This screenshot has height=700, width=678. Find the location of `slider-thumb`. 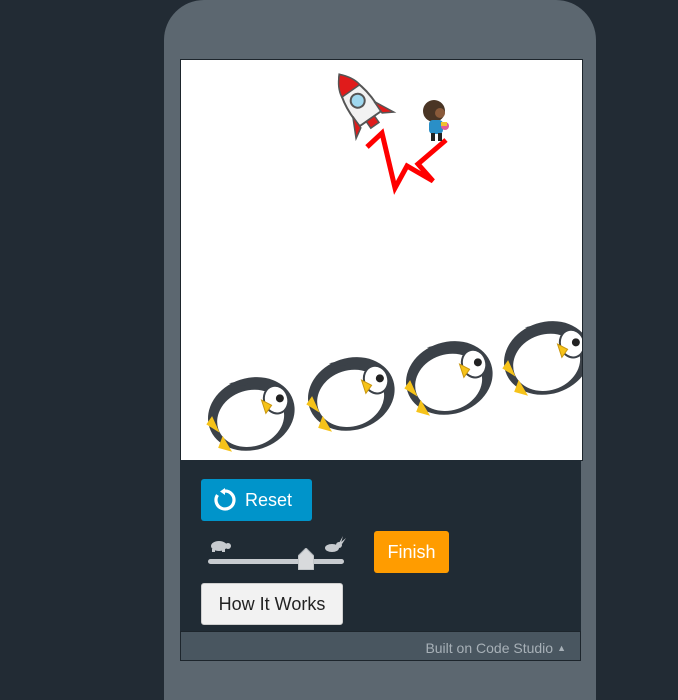

slider-thumb is located at coordinates (306, 559).